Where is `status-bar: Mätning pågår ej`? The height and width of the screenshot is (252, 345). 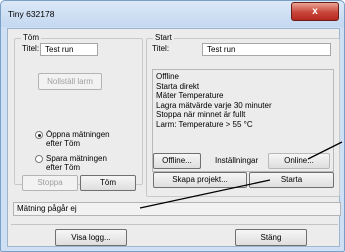 status-bar: Mätning pågår ej is located at coordinates (177, 209).